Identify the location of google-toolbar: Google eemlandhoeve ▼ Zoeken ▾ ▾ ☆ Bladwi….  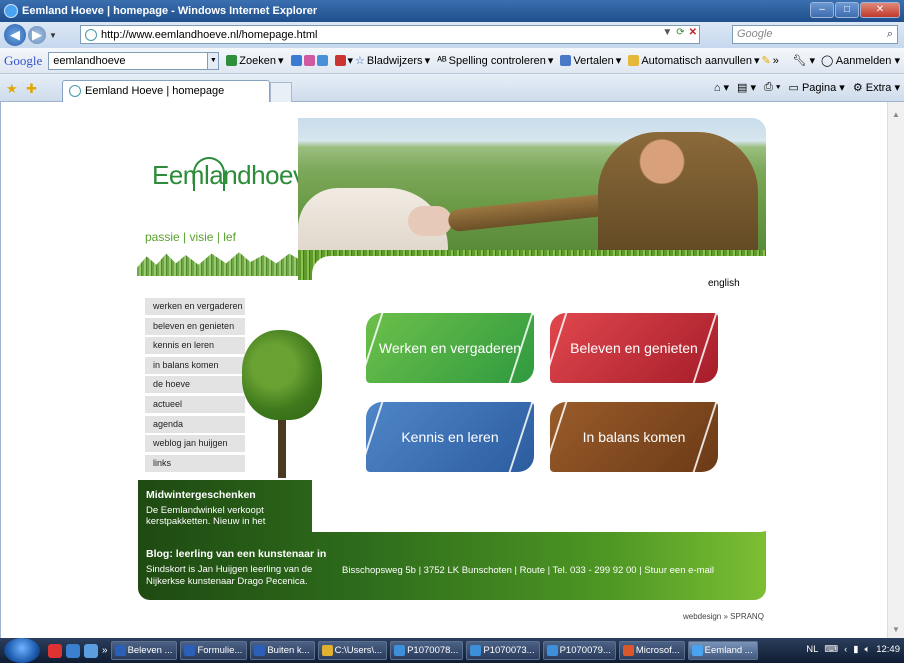
(452, 61).